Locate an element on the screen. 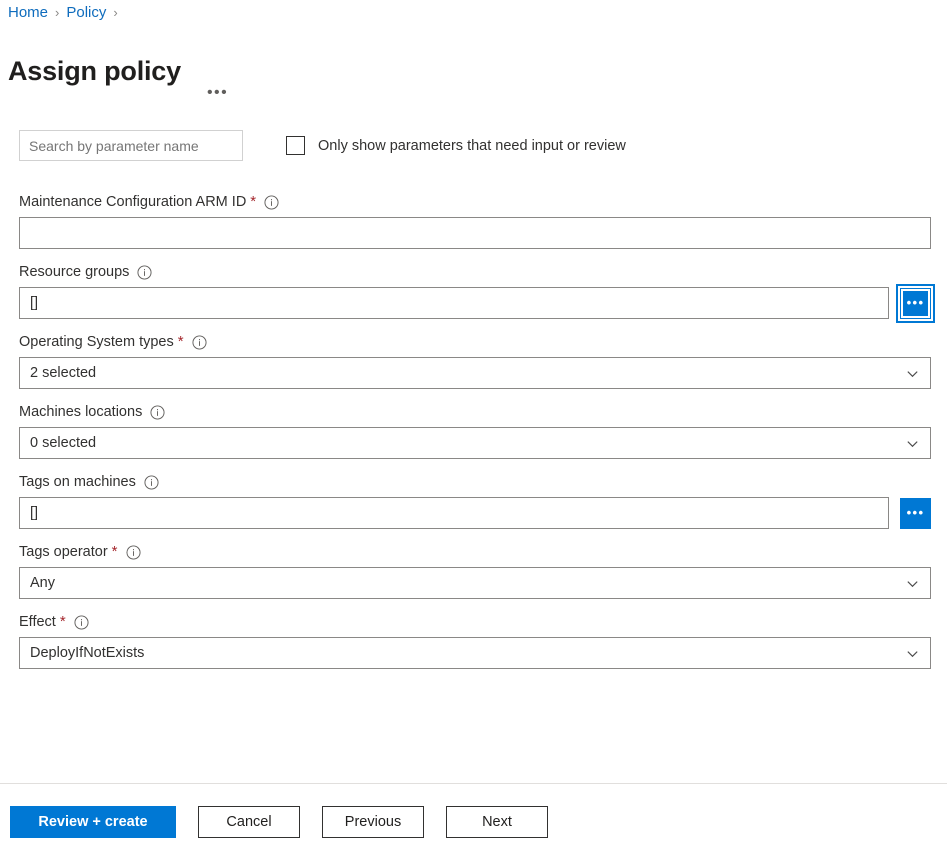 The height and width of the screenshot is (855, 947). field-control-row: Any is located at coordinates (475, 583).